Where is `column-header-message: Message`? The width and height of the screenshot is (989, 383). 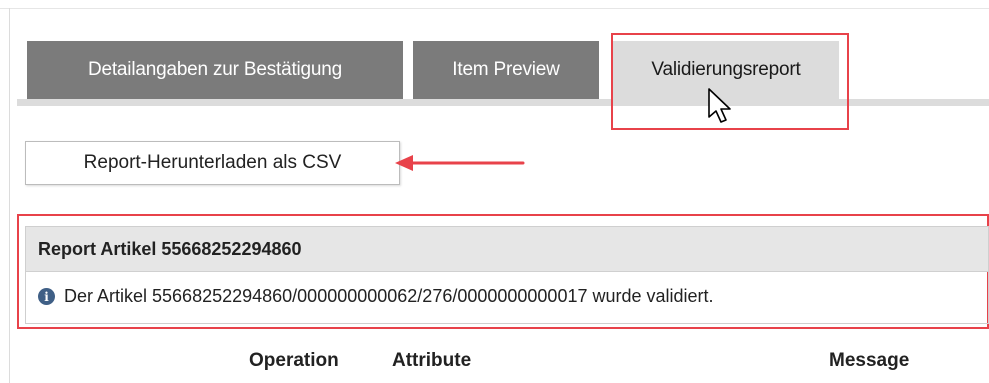 column-header-message: Message is located at coordinates (869, 361).